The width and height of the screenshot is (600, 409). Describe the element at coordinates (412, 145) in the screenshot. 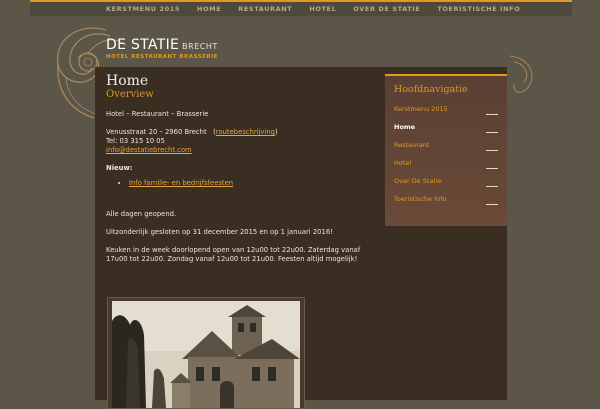

I see `sidebar-item-label: Restaurant` at that location.